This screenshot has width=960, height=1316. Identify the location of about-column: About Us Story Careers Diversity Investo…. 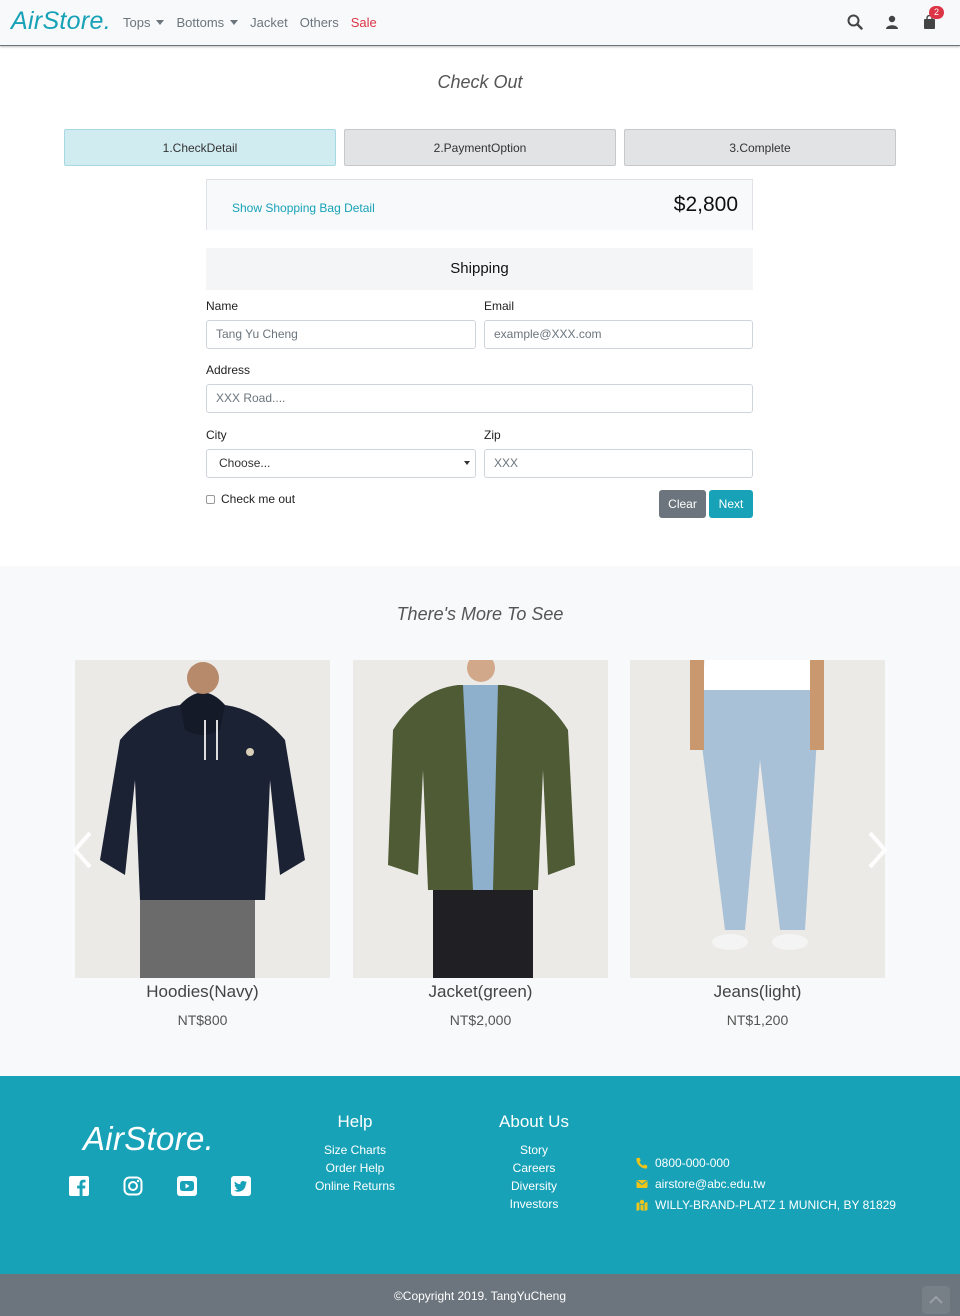
(534, 1162).